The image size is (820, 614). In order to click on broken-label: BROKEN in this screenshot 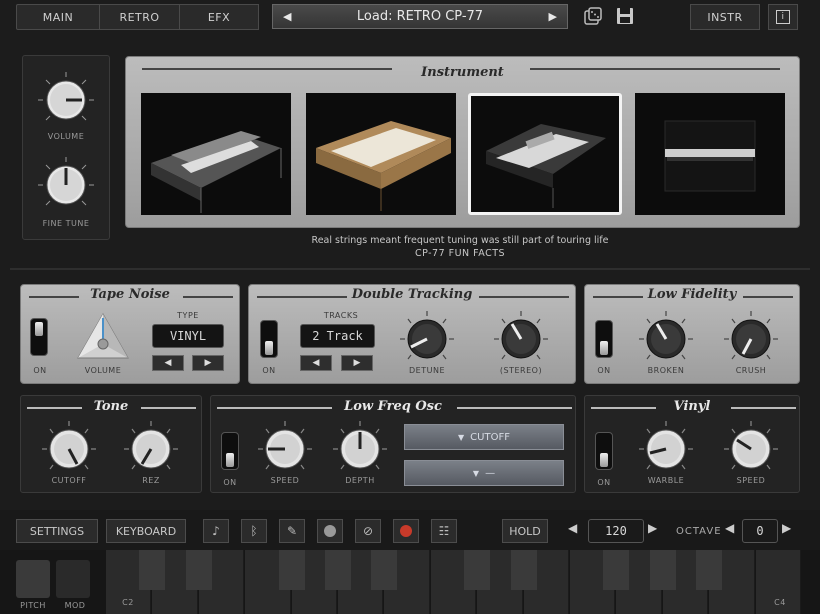, I will do `click(666, 370)`.